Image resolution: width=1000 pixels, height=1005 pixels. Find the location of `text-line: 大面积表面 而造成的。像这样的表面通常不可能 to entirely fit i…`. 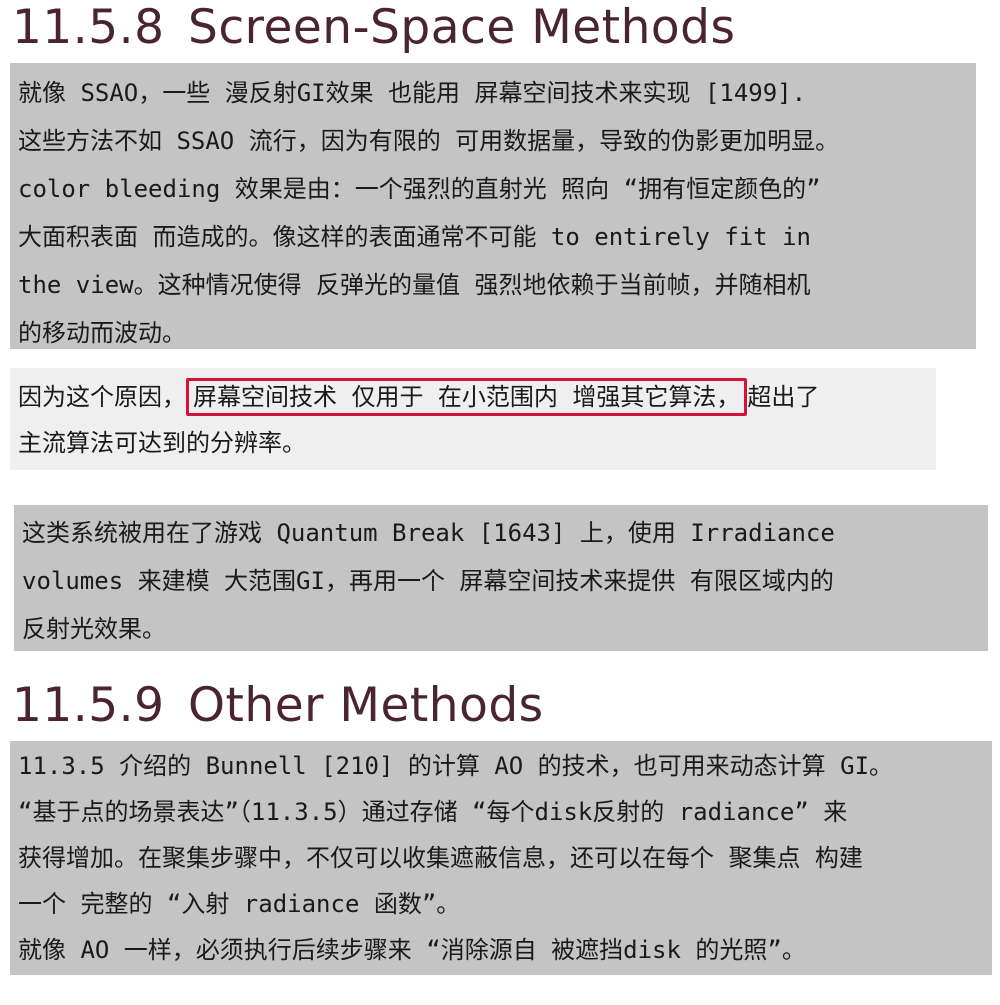

text-line: 大面积表面 而造成的。像这样的表面通常不可能 to entirely fit i… is located at coordinates (414, 237).